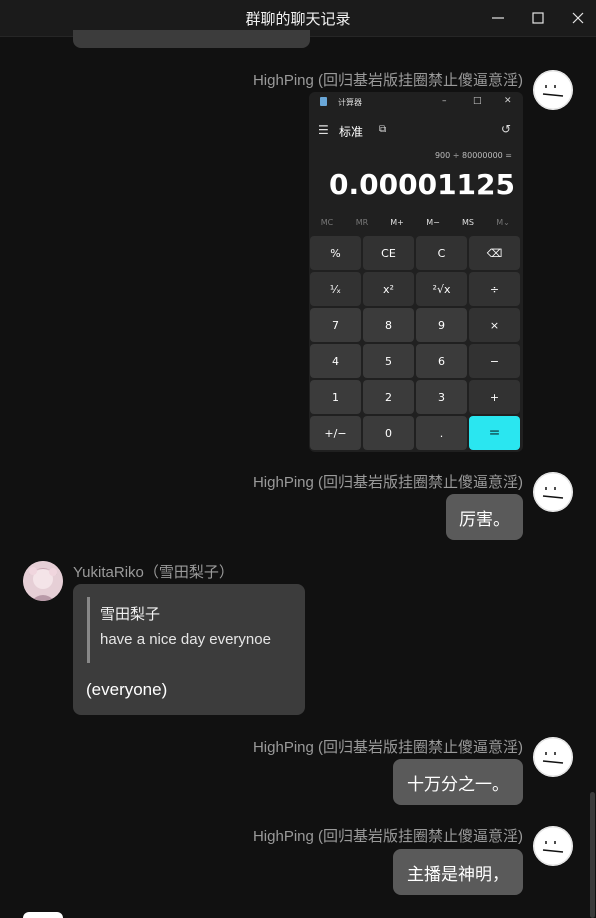 The height and width of the screenshot is (918, 596). I want to click on quote-bar, so click(88, 630).